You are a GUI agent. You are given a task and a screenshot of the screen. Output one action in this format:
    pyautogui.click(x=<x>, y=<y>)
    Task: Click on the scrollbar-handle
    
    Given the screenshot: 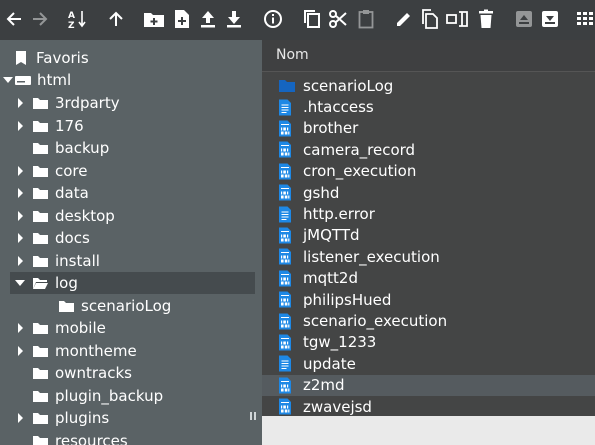 What is the action you would take?
    pyautogui.click(x=253, y=416)
    